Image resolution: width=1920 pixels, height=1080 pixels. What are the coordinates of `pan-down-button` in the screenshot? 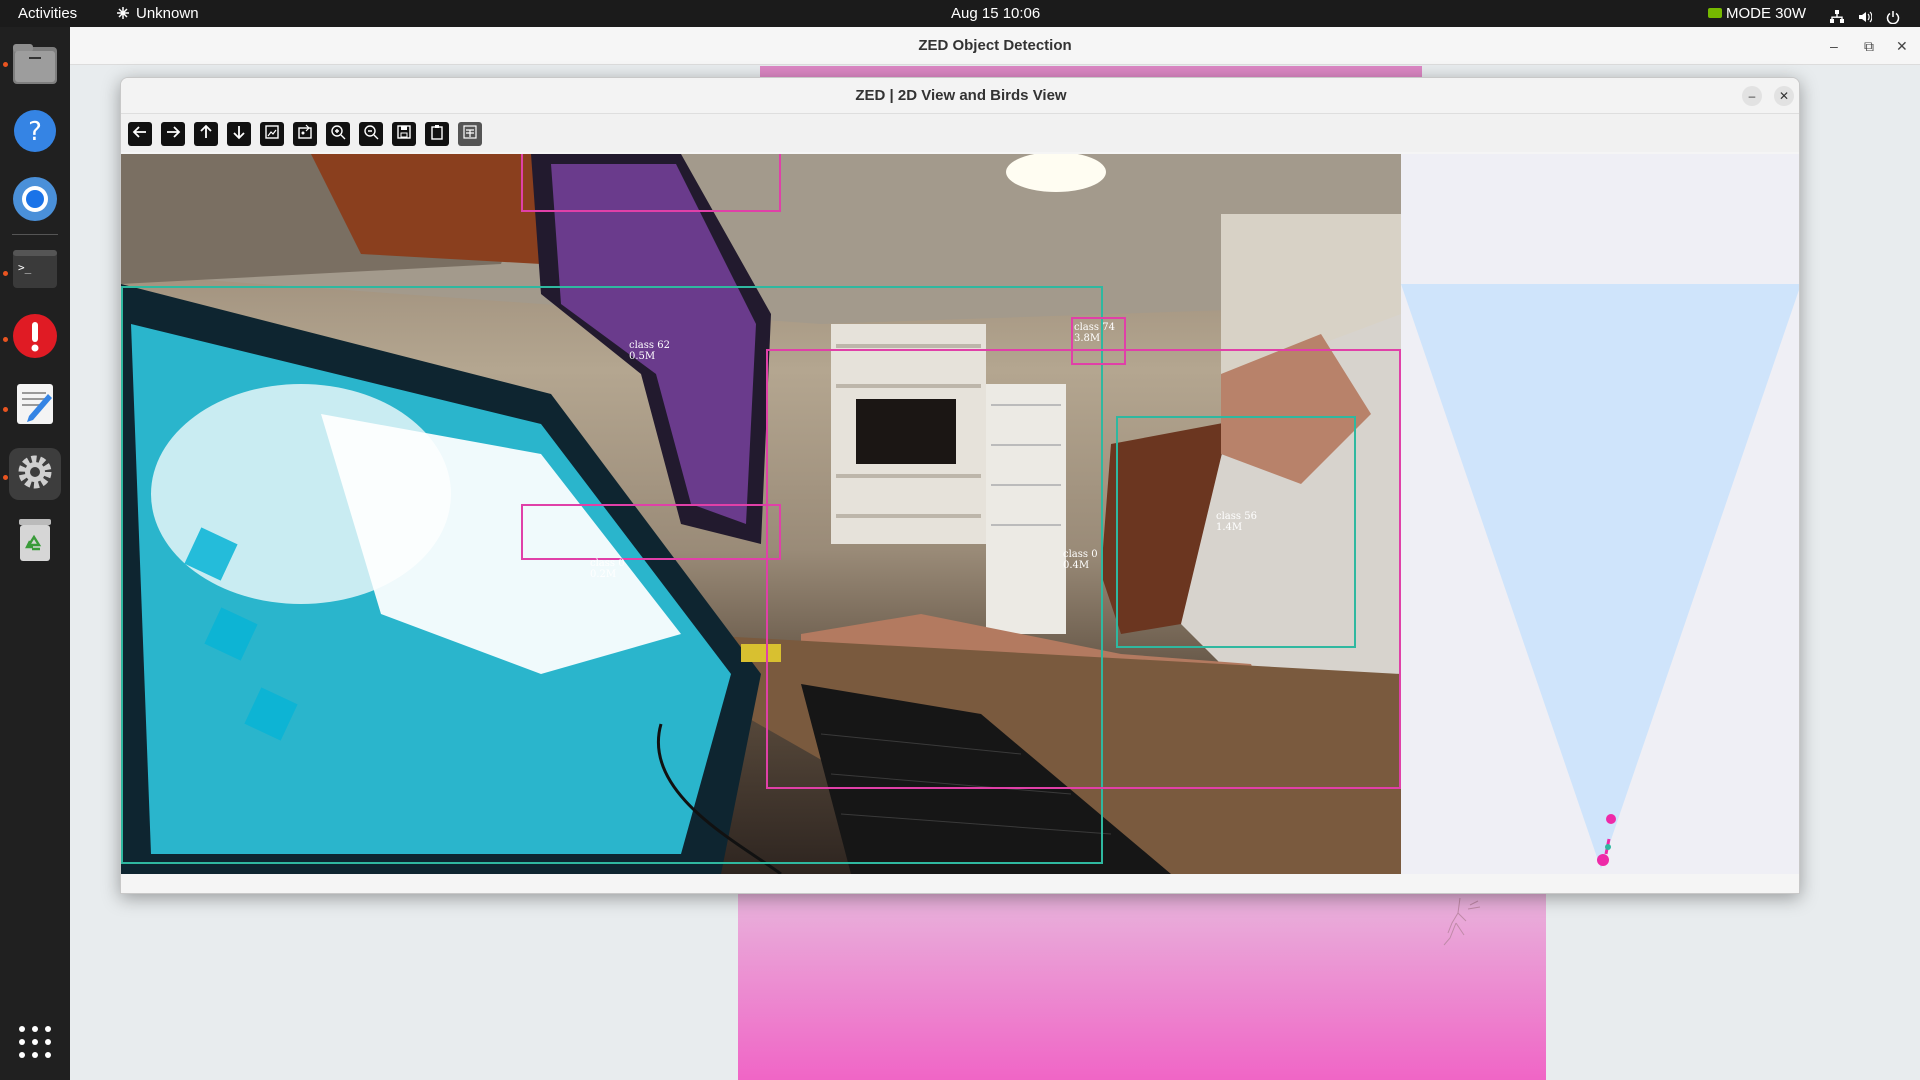 It's located at (239, 134).